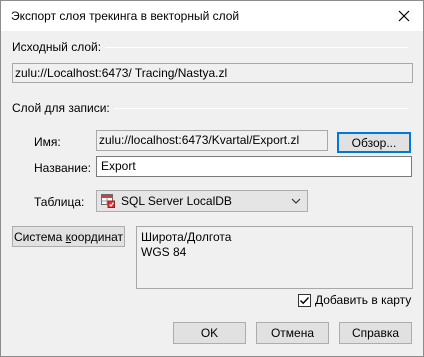 The width and height of the screenshot is (424, 357). What do you see at coordinates (59, 202) in the screenshot?
I see `table-label: Таблица:` at bounding box center [59, 202].